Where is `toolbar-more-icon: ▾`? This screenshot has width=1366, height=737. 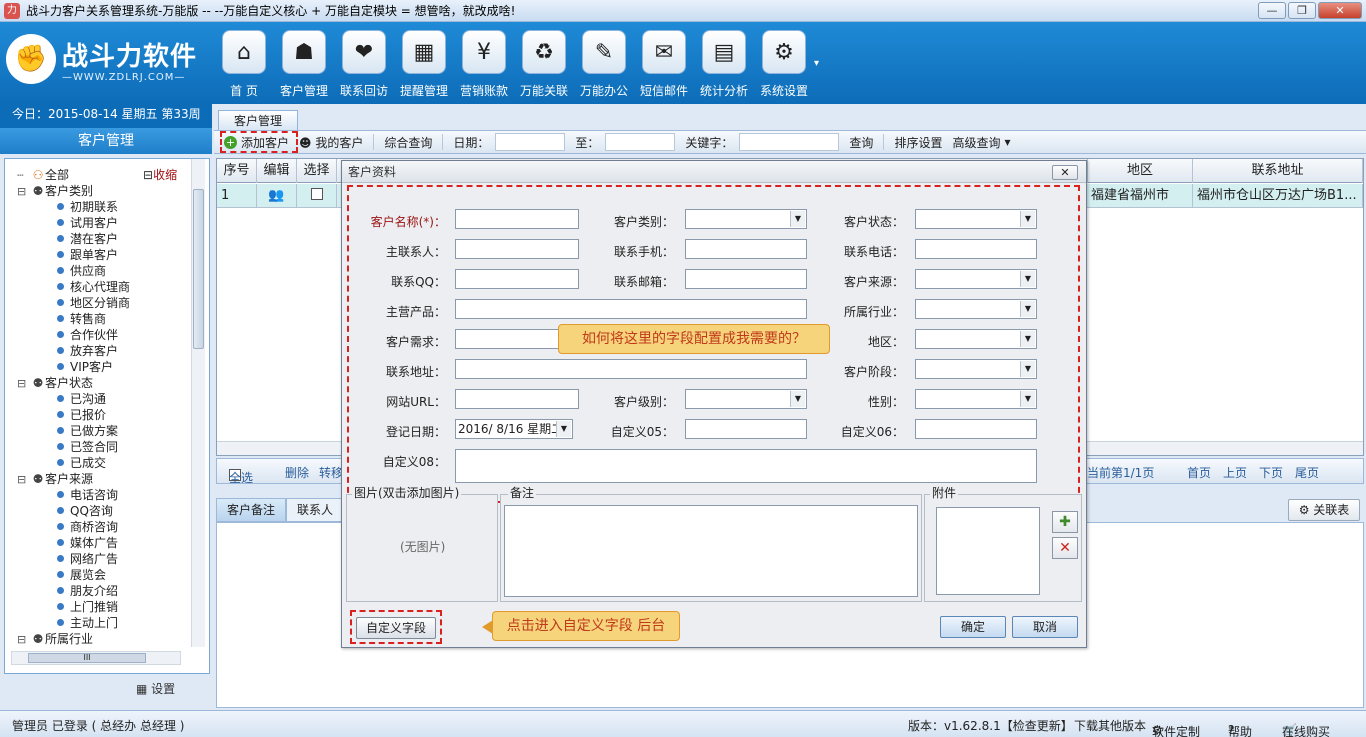
toolbar-more-icon: ▾ is located at coordinates (816, 81).